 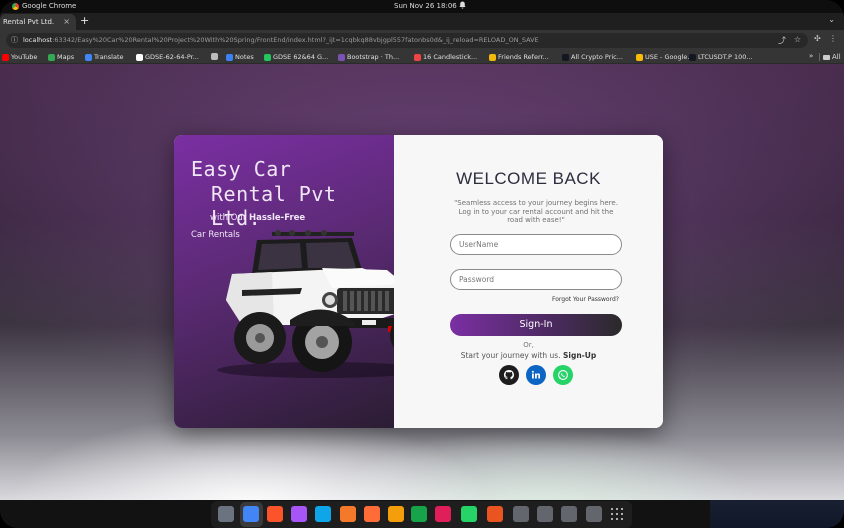 What do you see at coordinates (38, 40) in the screenshot?
I see `url-host: localhost` at bounding box center [38, 40].